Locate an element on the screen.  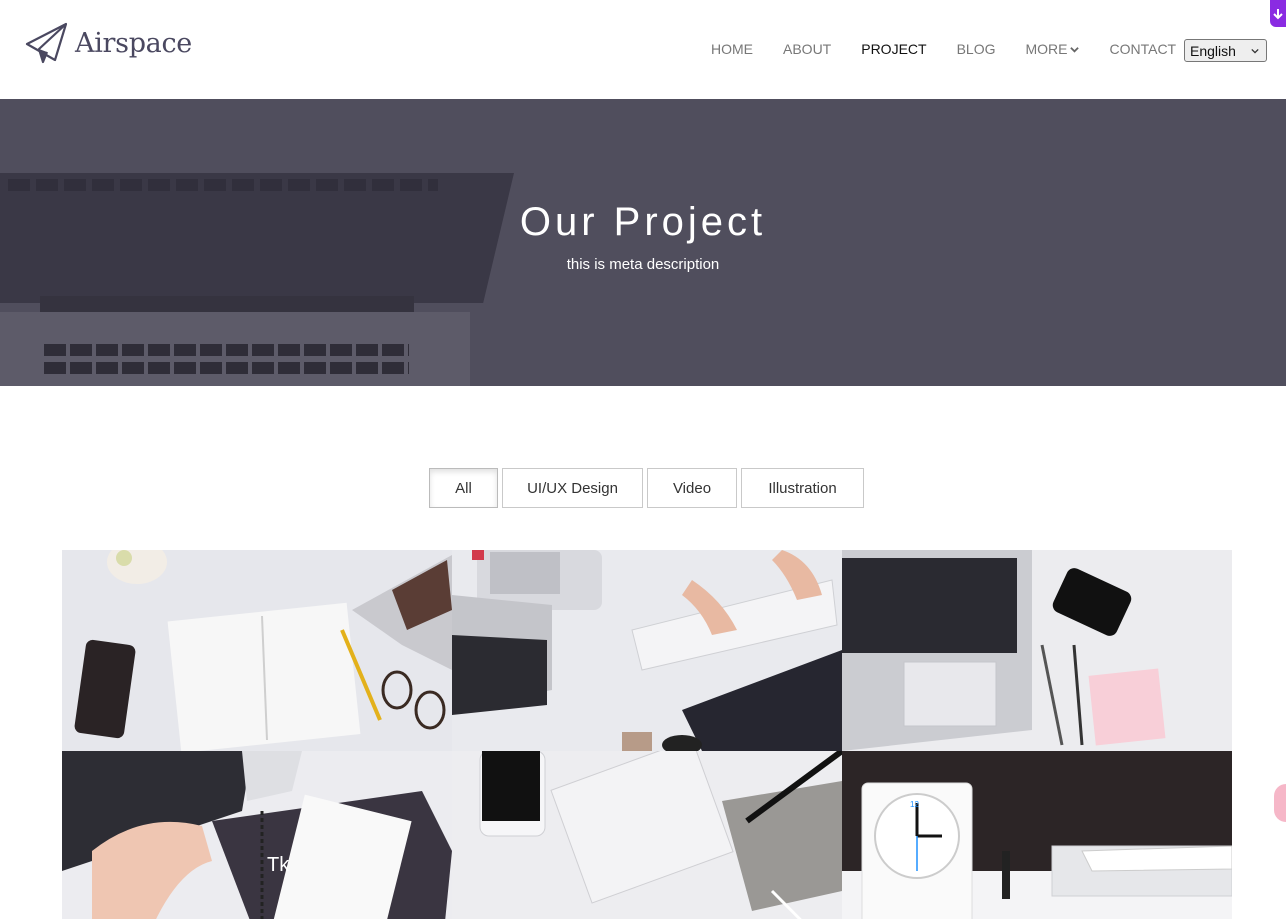
filter-video: Video is located at coordinates (692, 488).